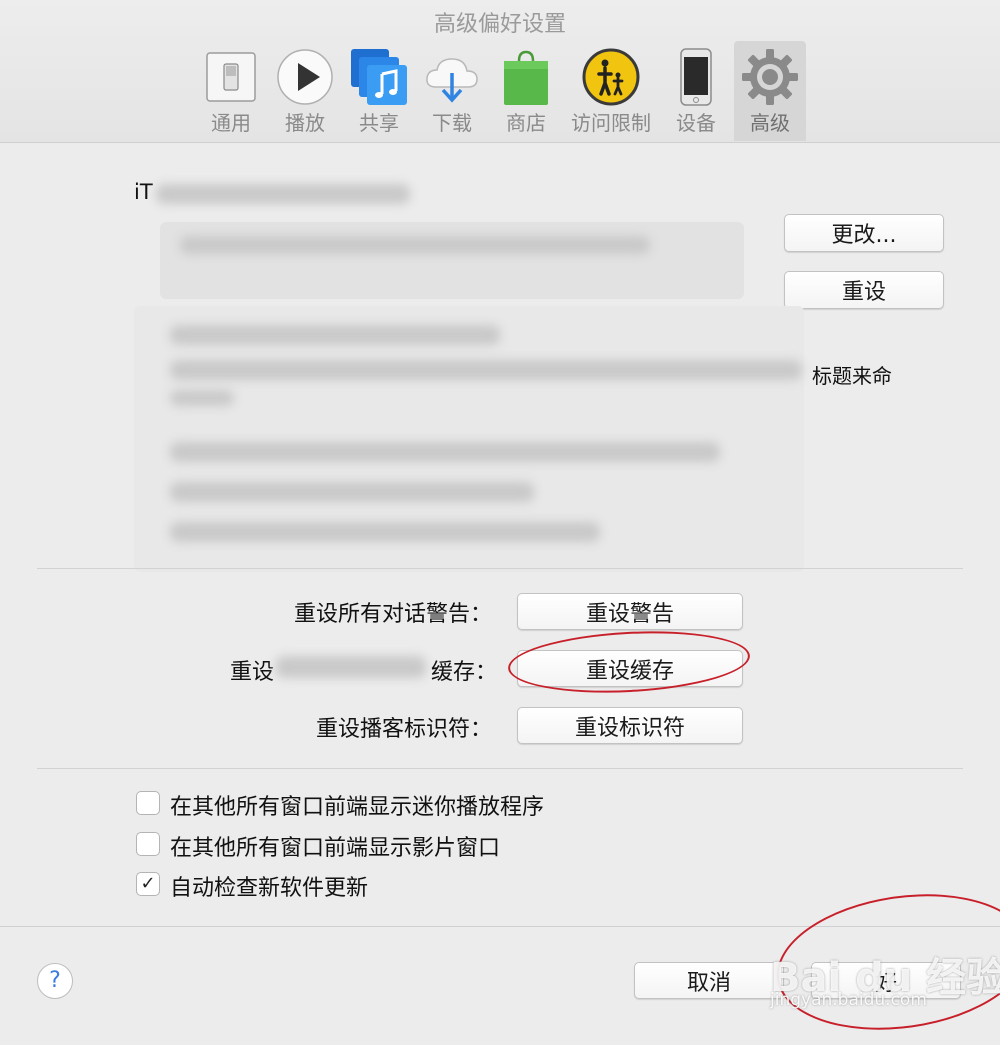  Describe the element at coordinates (709, 980) in the screenshot. I see `cancel-button: 取消` at that location.